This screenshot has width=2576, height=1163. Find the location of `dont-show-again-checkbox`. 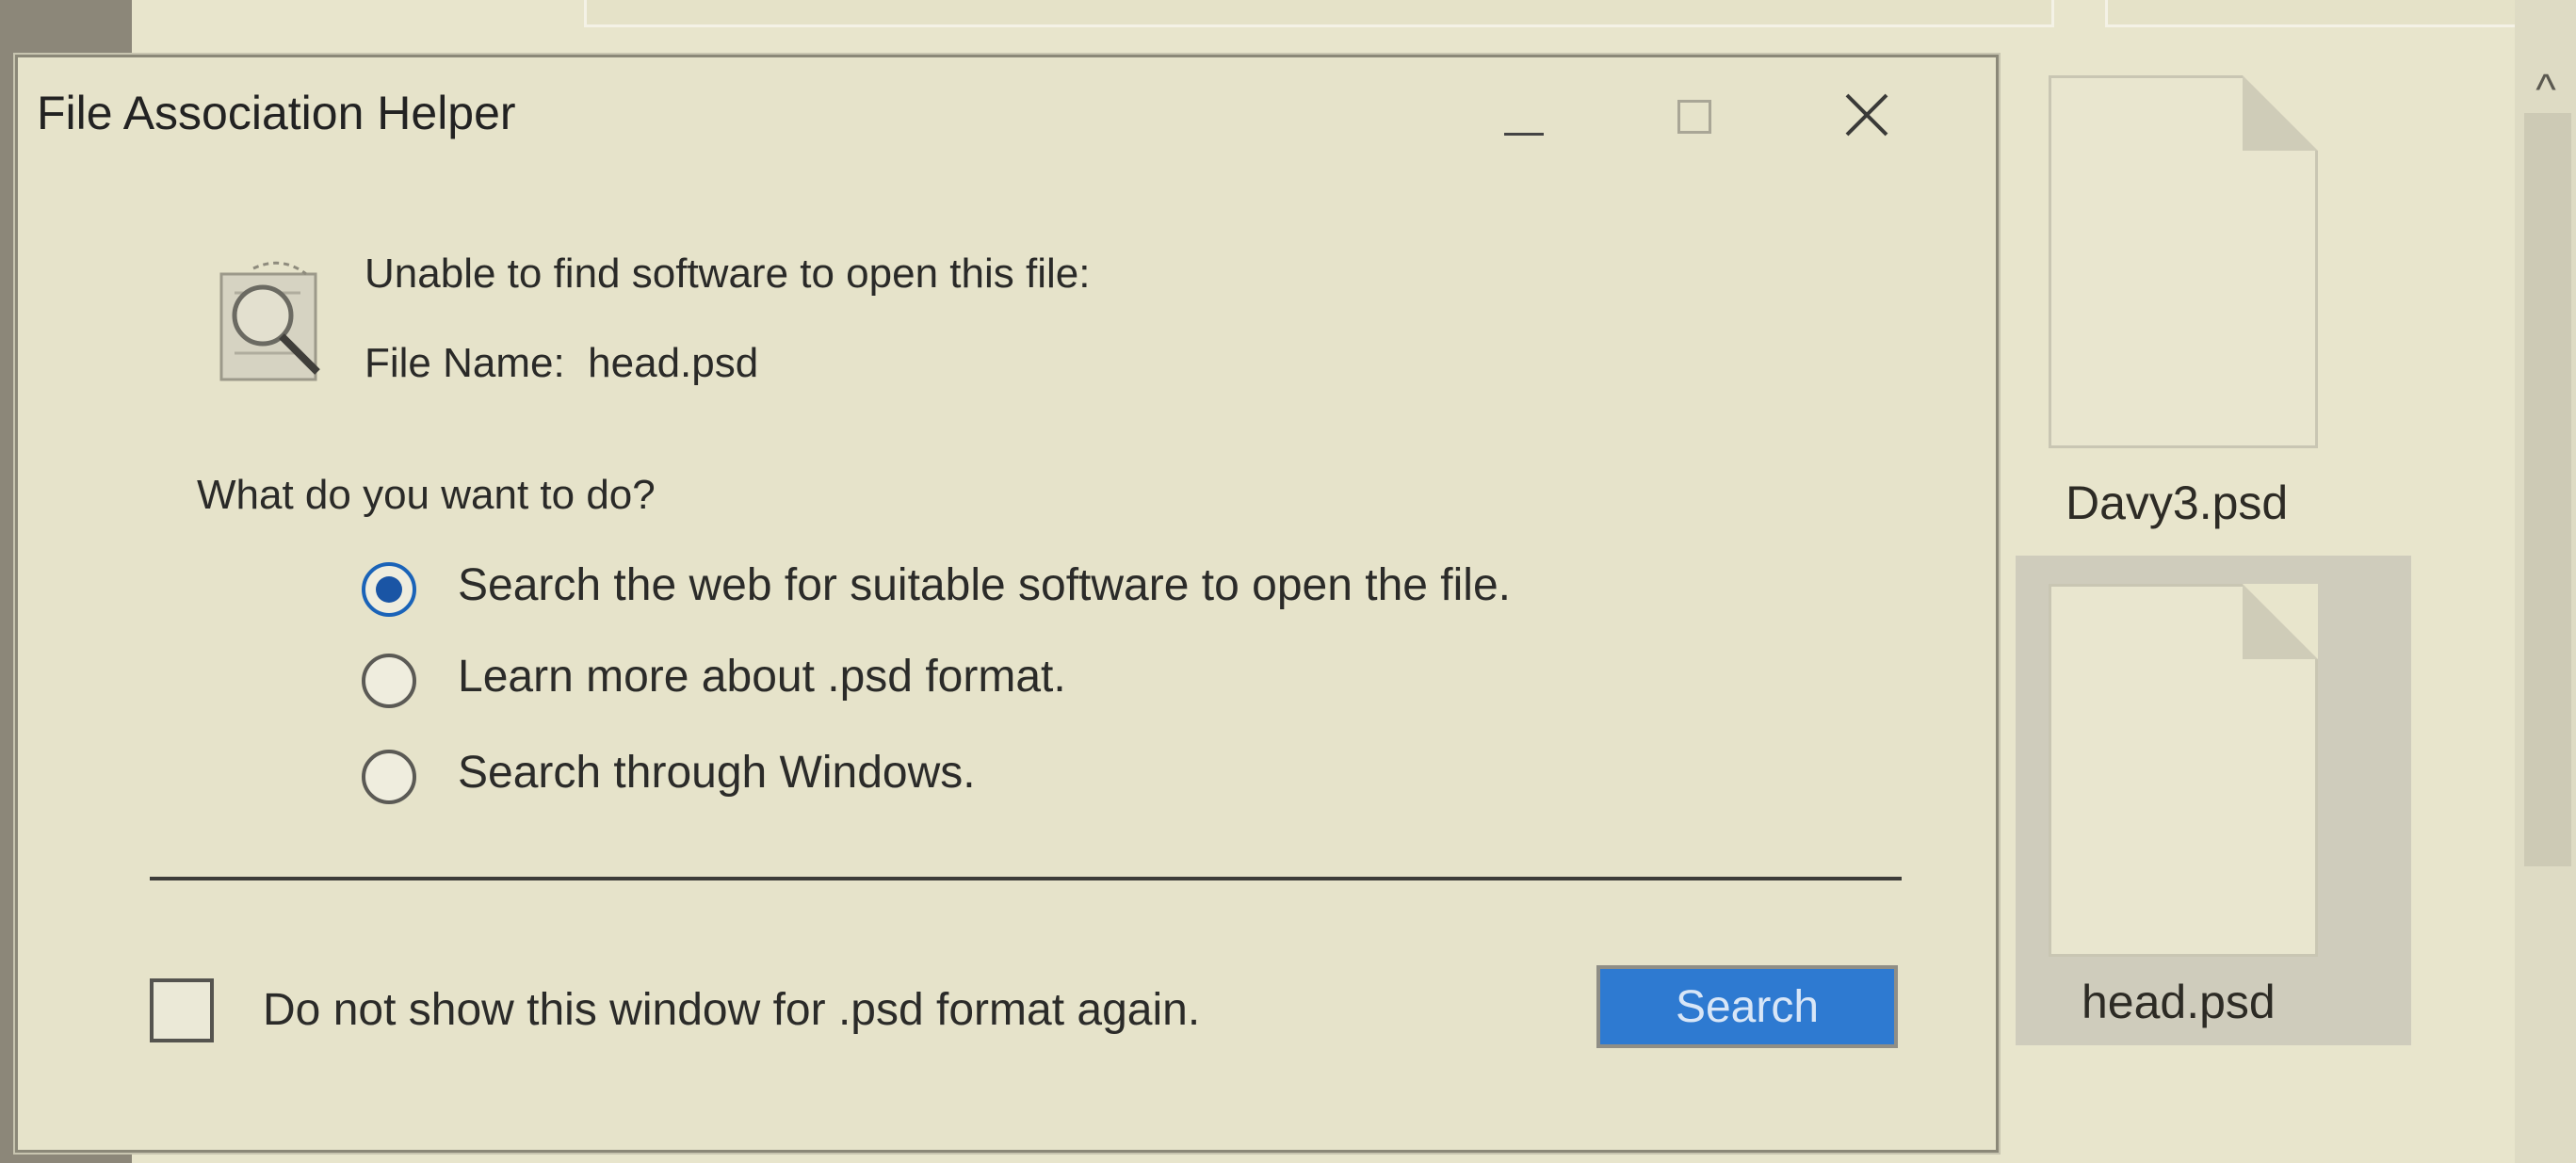

dont-show-again-checkbox is located at coordinates (182, 1010).